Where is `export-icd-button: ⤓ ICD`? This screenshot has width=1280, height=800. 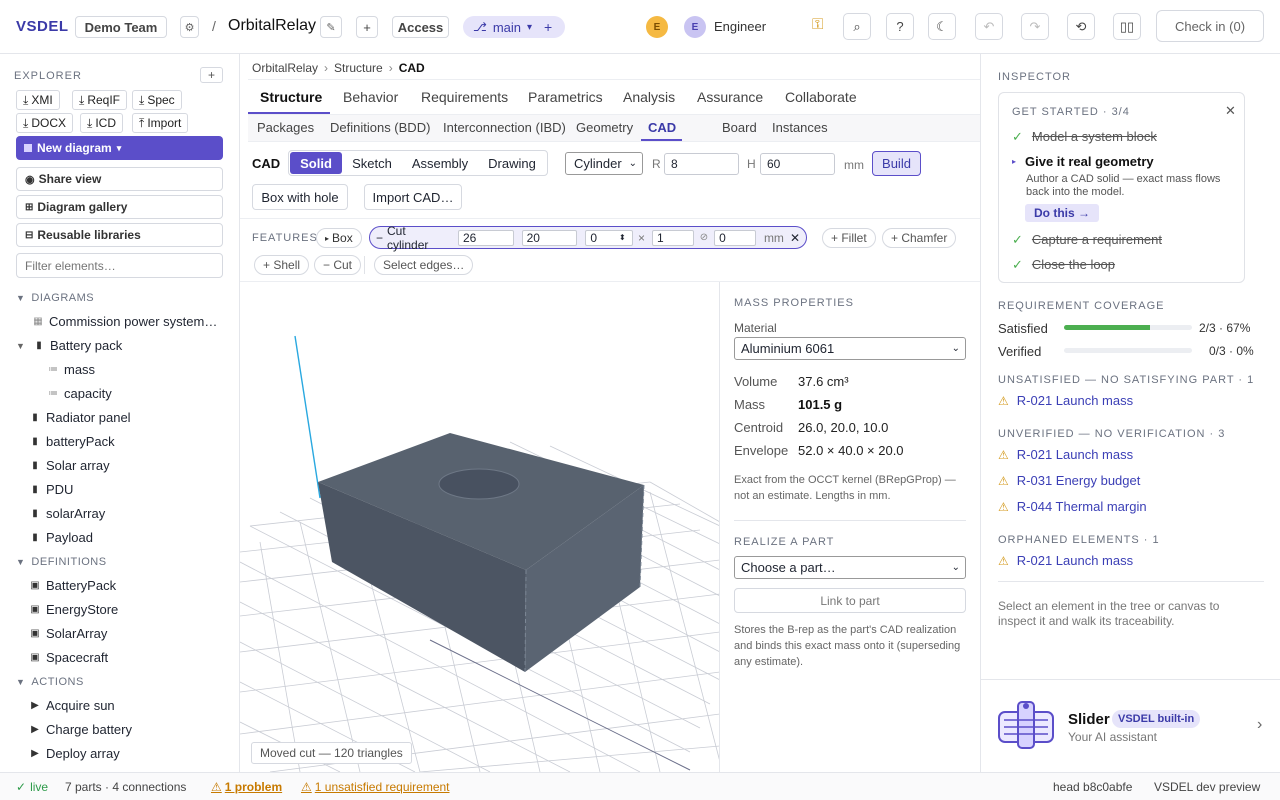 export-icd-button: ⤓ ICD is located at coordinates (101, 123).